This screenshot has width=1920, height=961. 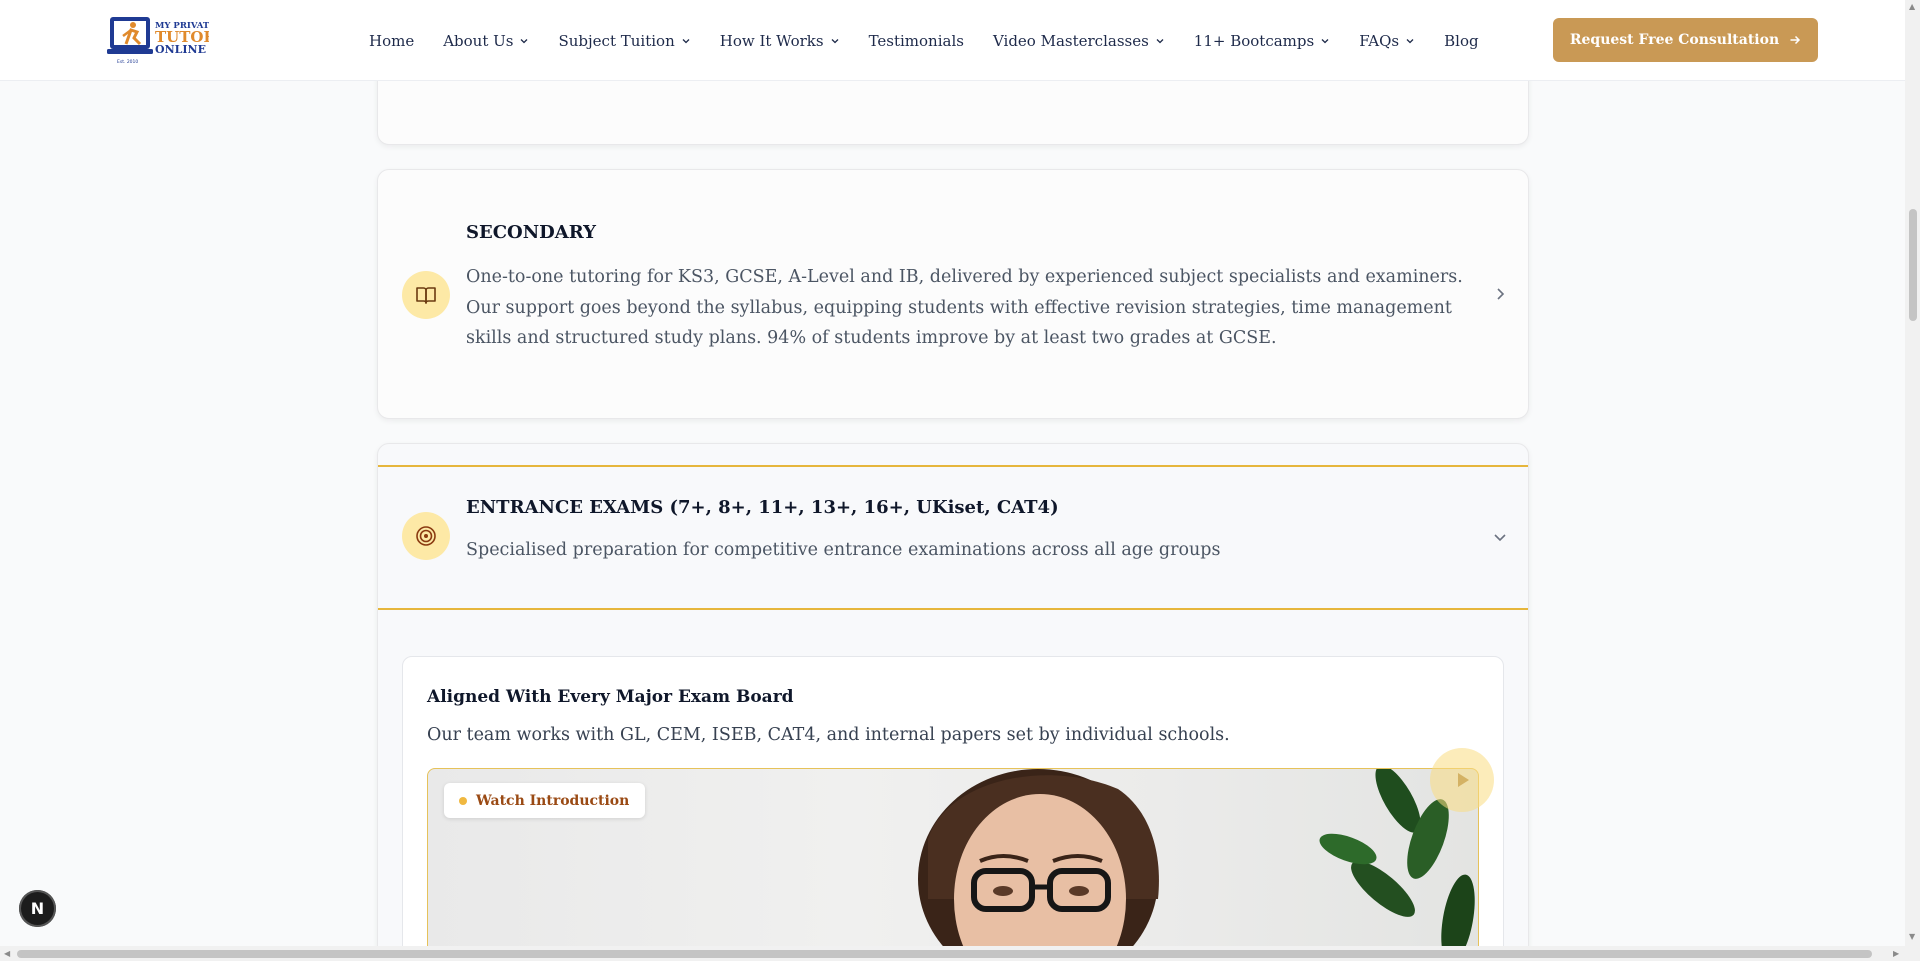 I want to click on nav-testimonials: Testimonials, so click(x=916, y=41).